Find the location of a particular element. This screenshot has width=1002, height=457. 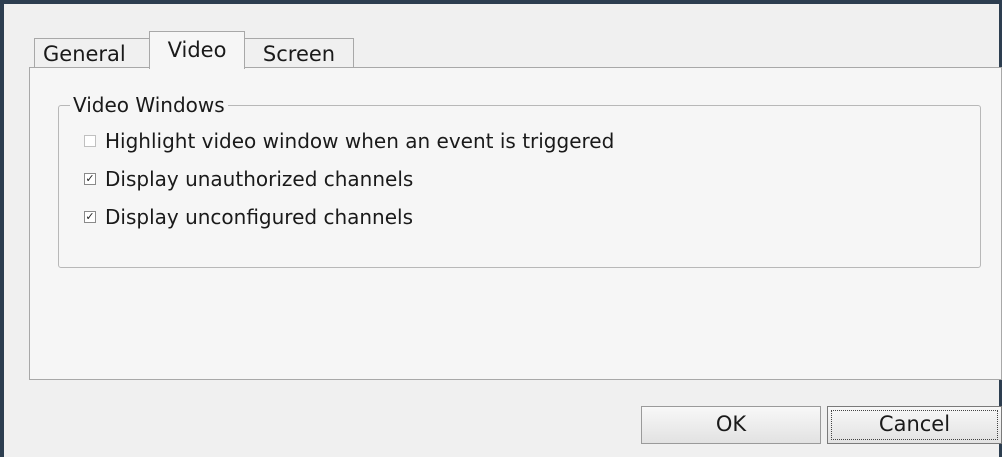

tab-video: Video is located at coordinates (197, 50).